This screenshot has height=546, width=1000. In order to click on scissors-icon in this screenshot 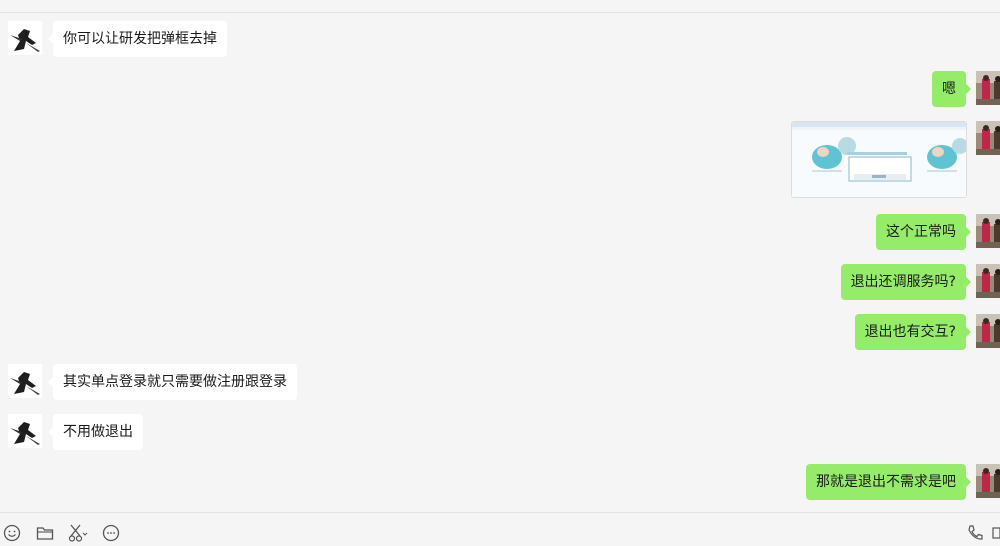, I will do `click(78, 533)`.